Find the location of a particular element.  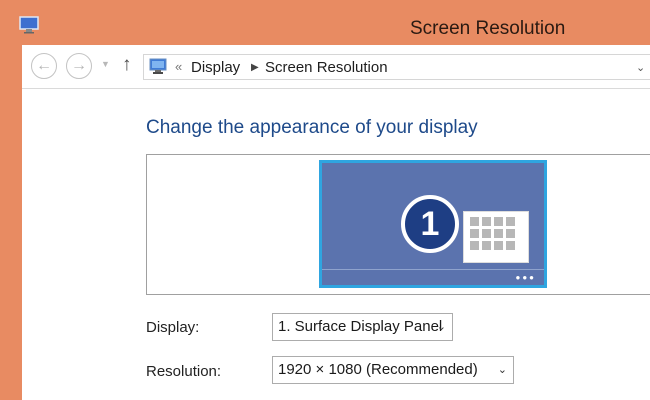

up-arrow-icon: ↑ is located at coordinates (127, 65).